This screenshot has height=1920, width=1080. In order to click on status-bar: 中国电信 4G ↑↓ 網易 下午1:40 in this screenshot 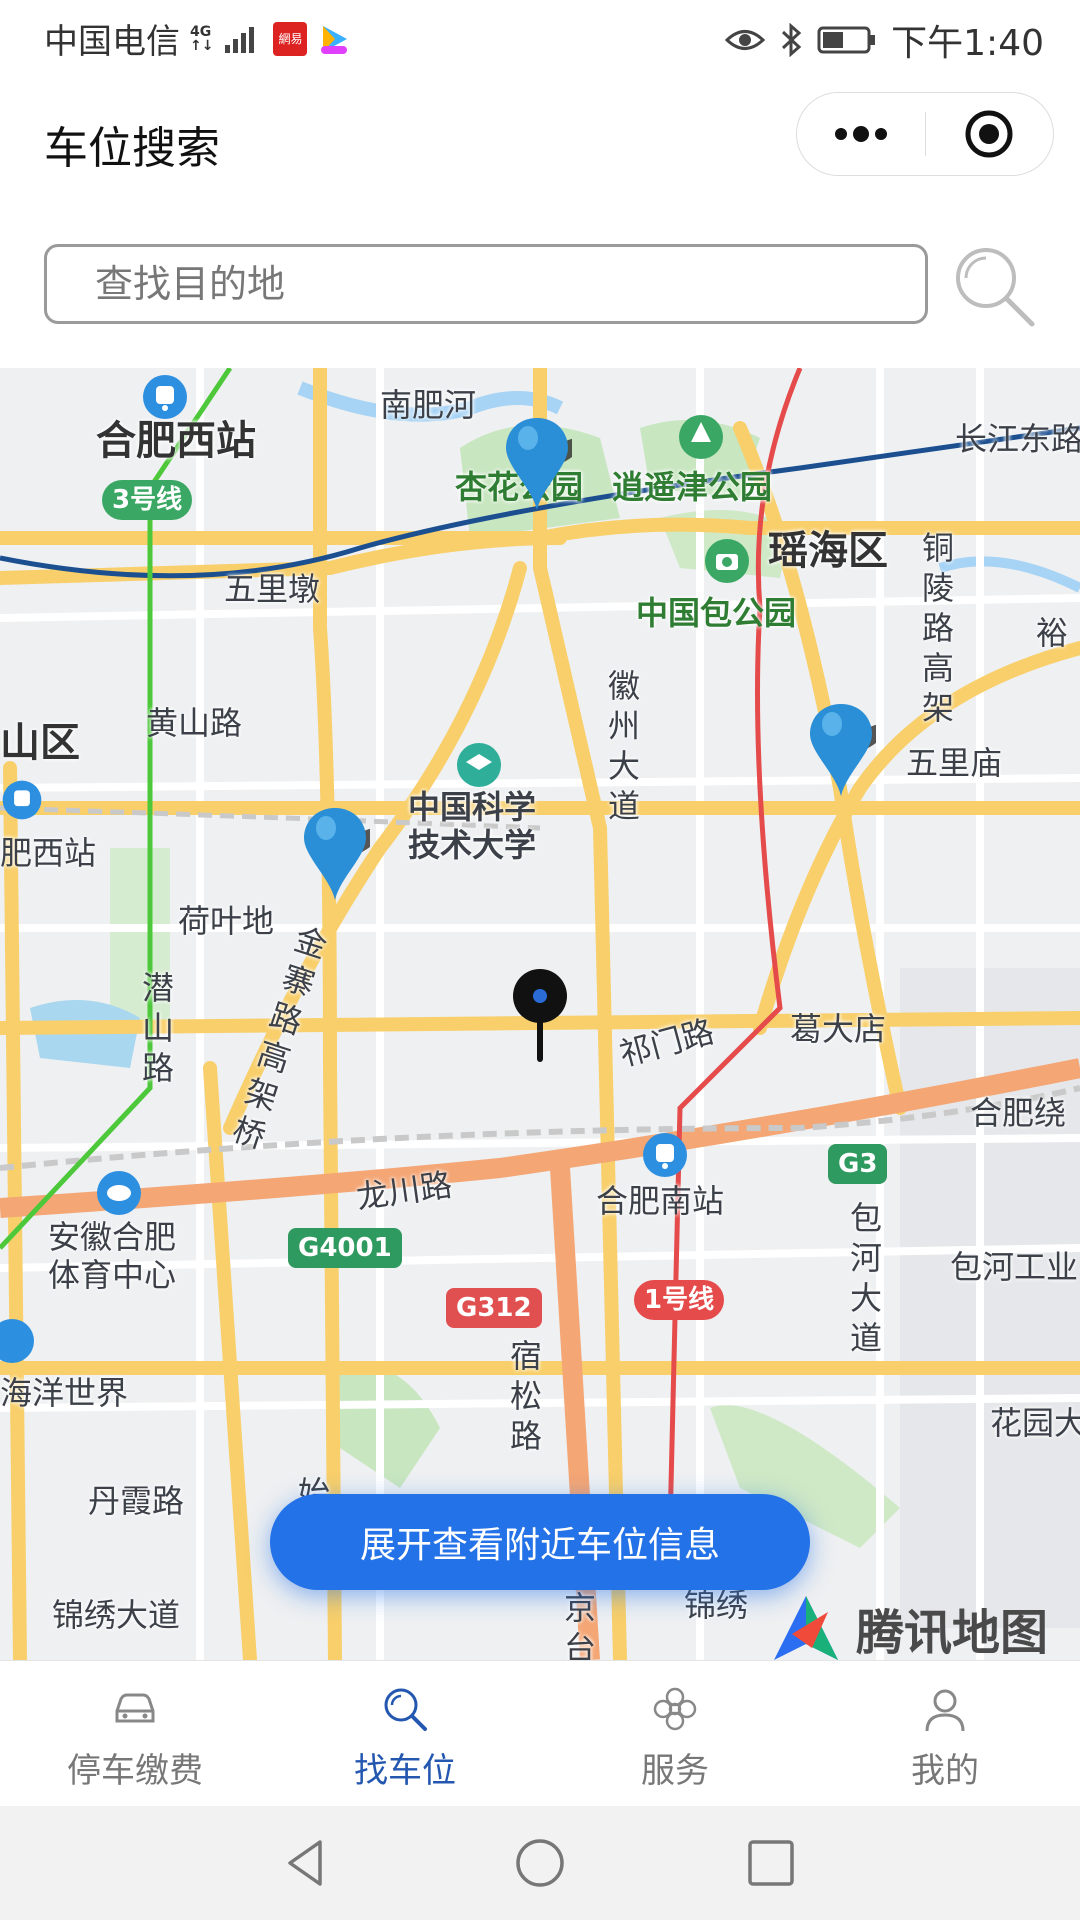, I will do `click(540, 36)`.